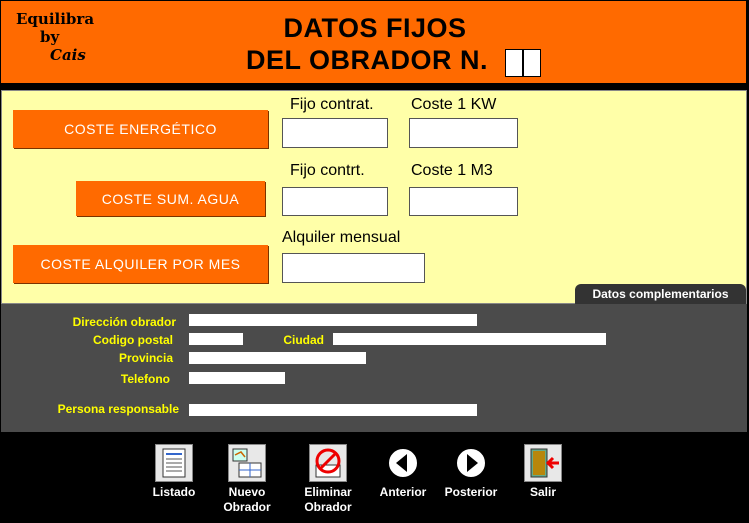  Describe the element at coordinates (216, 339) in the screenshot. I see `postal-code-input` at that location.